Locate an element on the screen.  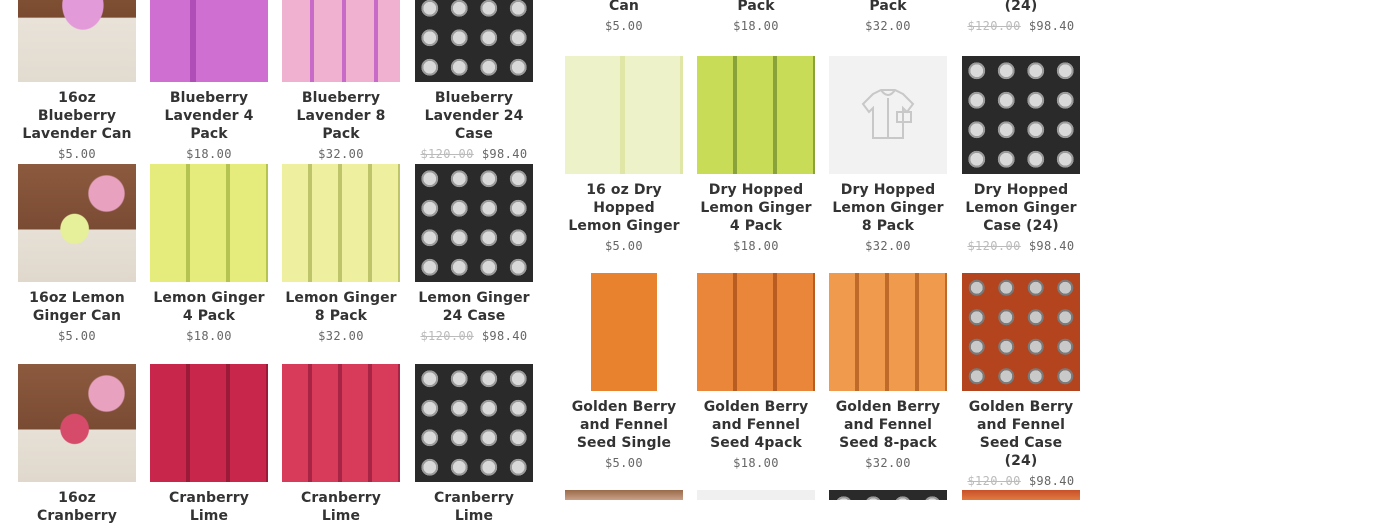
product-title: Golden Berry and Fennel Seed 8-pack is located at coordinates (888, 425).